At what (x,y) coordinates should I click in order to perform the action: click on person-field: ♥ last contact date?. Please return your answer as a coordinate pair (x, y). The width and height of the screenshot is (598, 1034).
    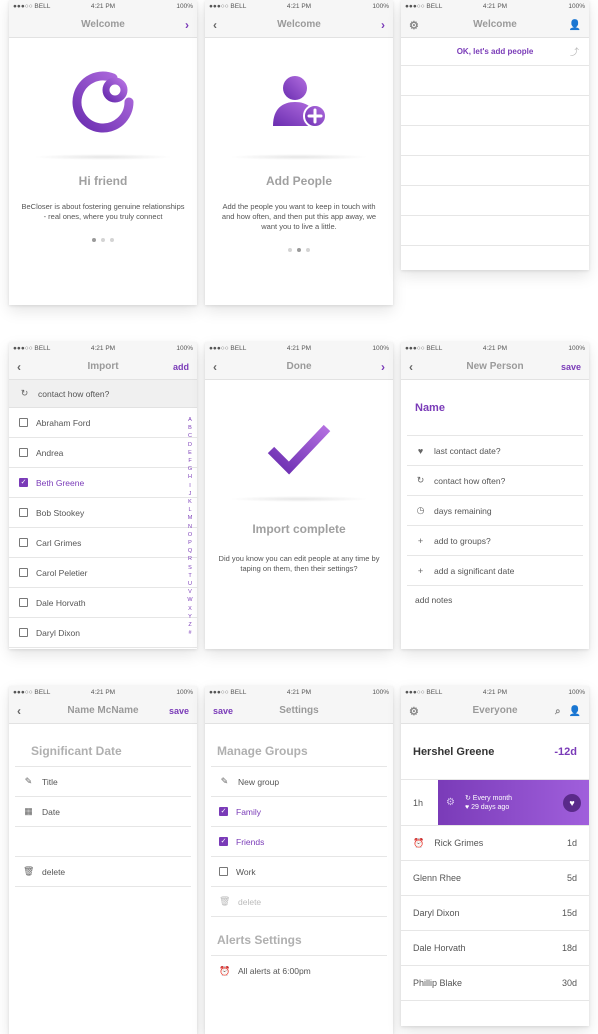
    Looking at the image, I should click on (495, 451).